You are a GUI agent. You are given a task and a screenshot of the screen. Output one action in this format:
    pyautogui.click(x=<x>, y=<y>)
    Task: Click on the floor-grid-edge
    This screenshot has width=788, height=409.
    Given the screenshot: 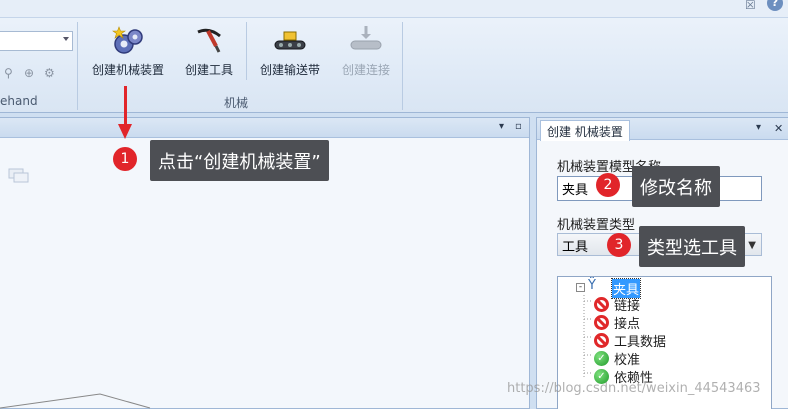 What is the action you would take?
    pyautogui.click(x=75, y=401)
    